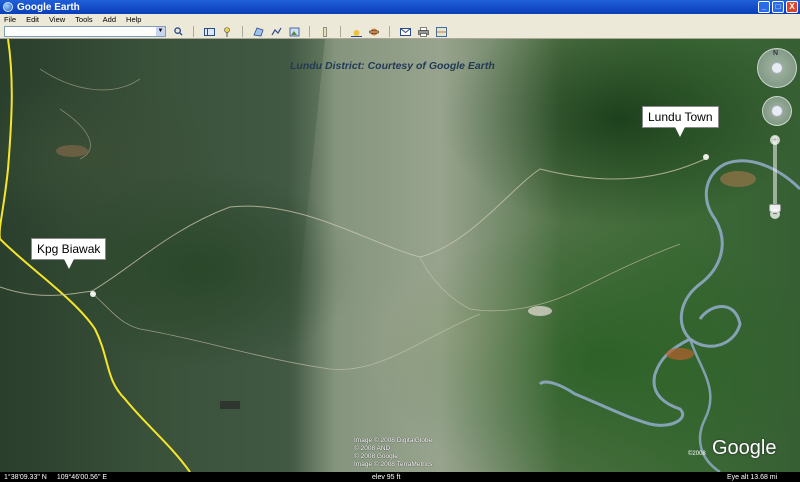 This screenshot has width=800, height=482. I want to click on google-earth-icon, so click(8, 7).